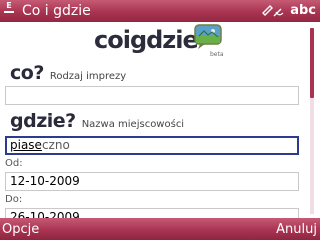  Describe the element at coordinates (152, 95) in the screenshot. I see `event-type-input` at that location.